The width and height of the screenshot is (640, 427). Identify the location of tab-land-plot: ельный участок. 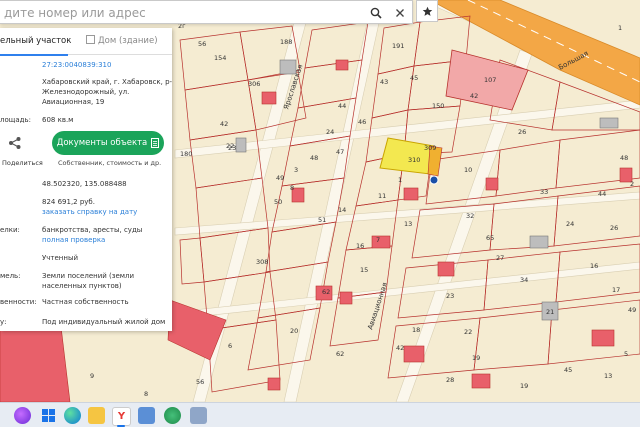
(35, 42).